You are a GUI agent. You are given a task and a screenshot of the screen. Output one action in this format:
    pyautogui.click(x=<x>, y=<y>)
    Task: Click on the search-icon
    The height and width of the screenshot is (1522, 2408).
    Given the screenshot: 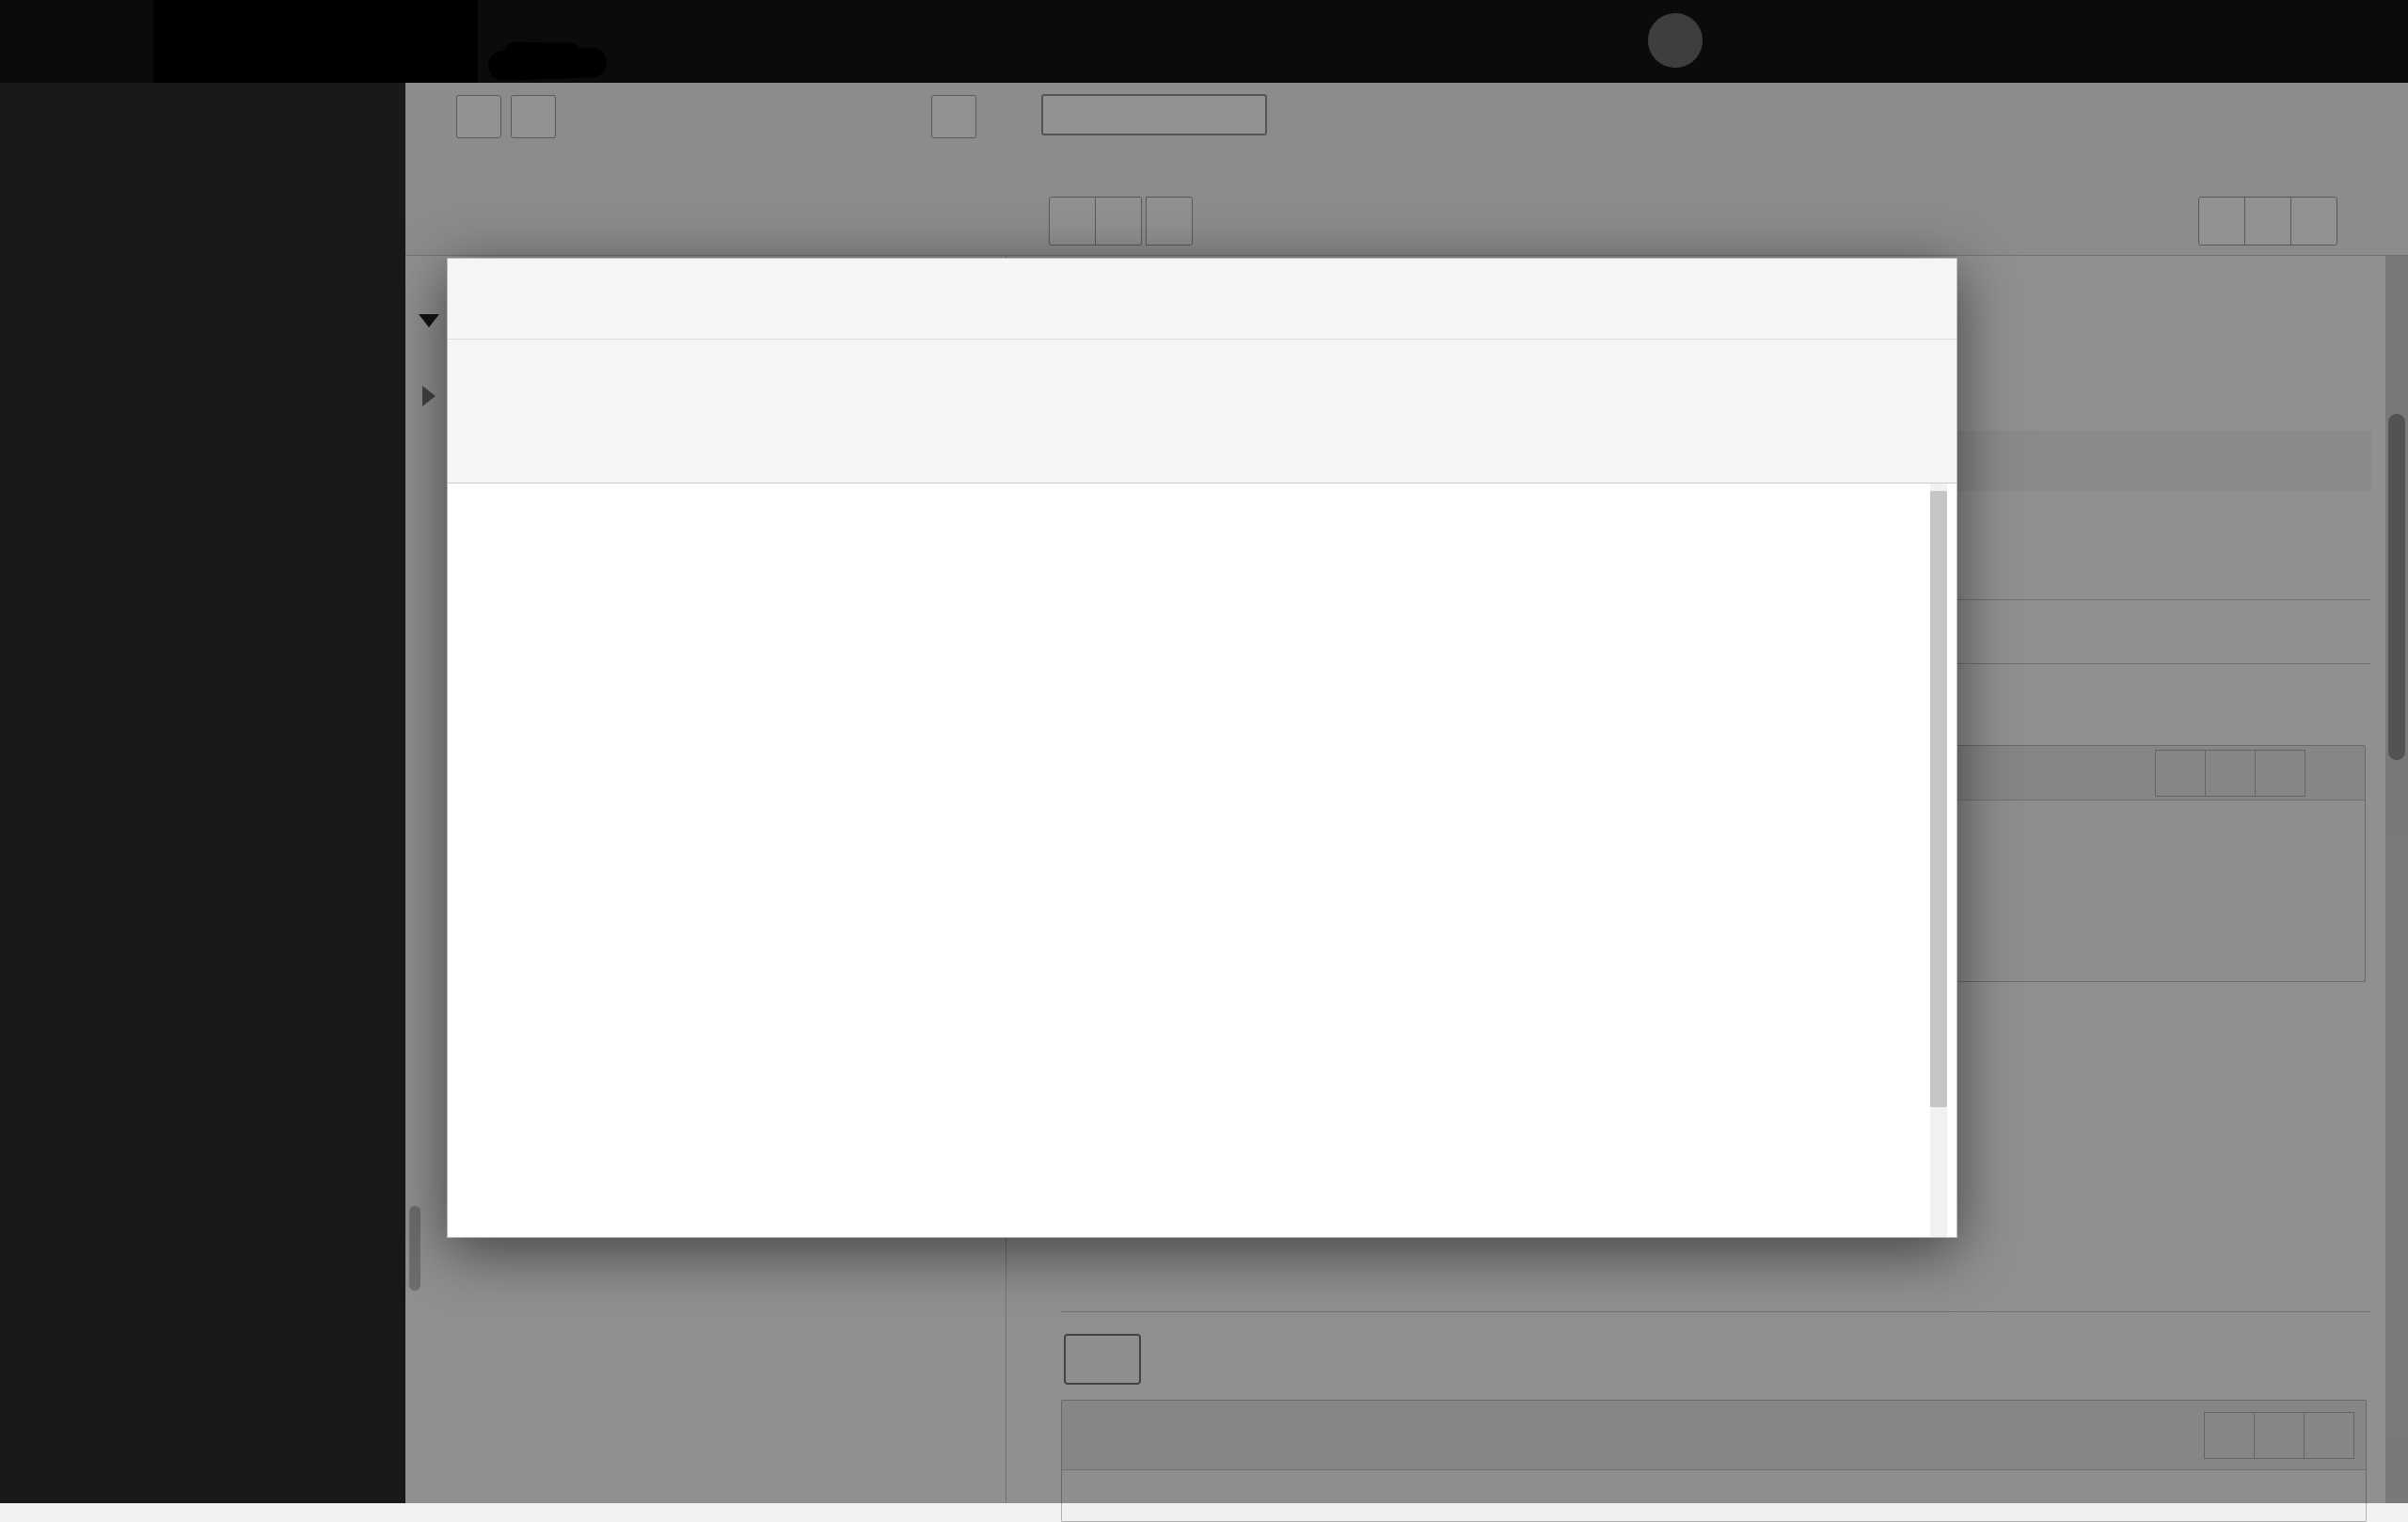 What is the action you would take?
    pyautogui.click(x=1893, y=40)
    